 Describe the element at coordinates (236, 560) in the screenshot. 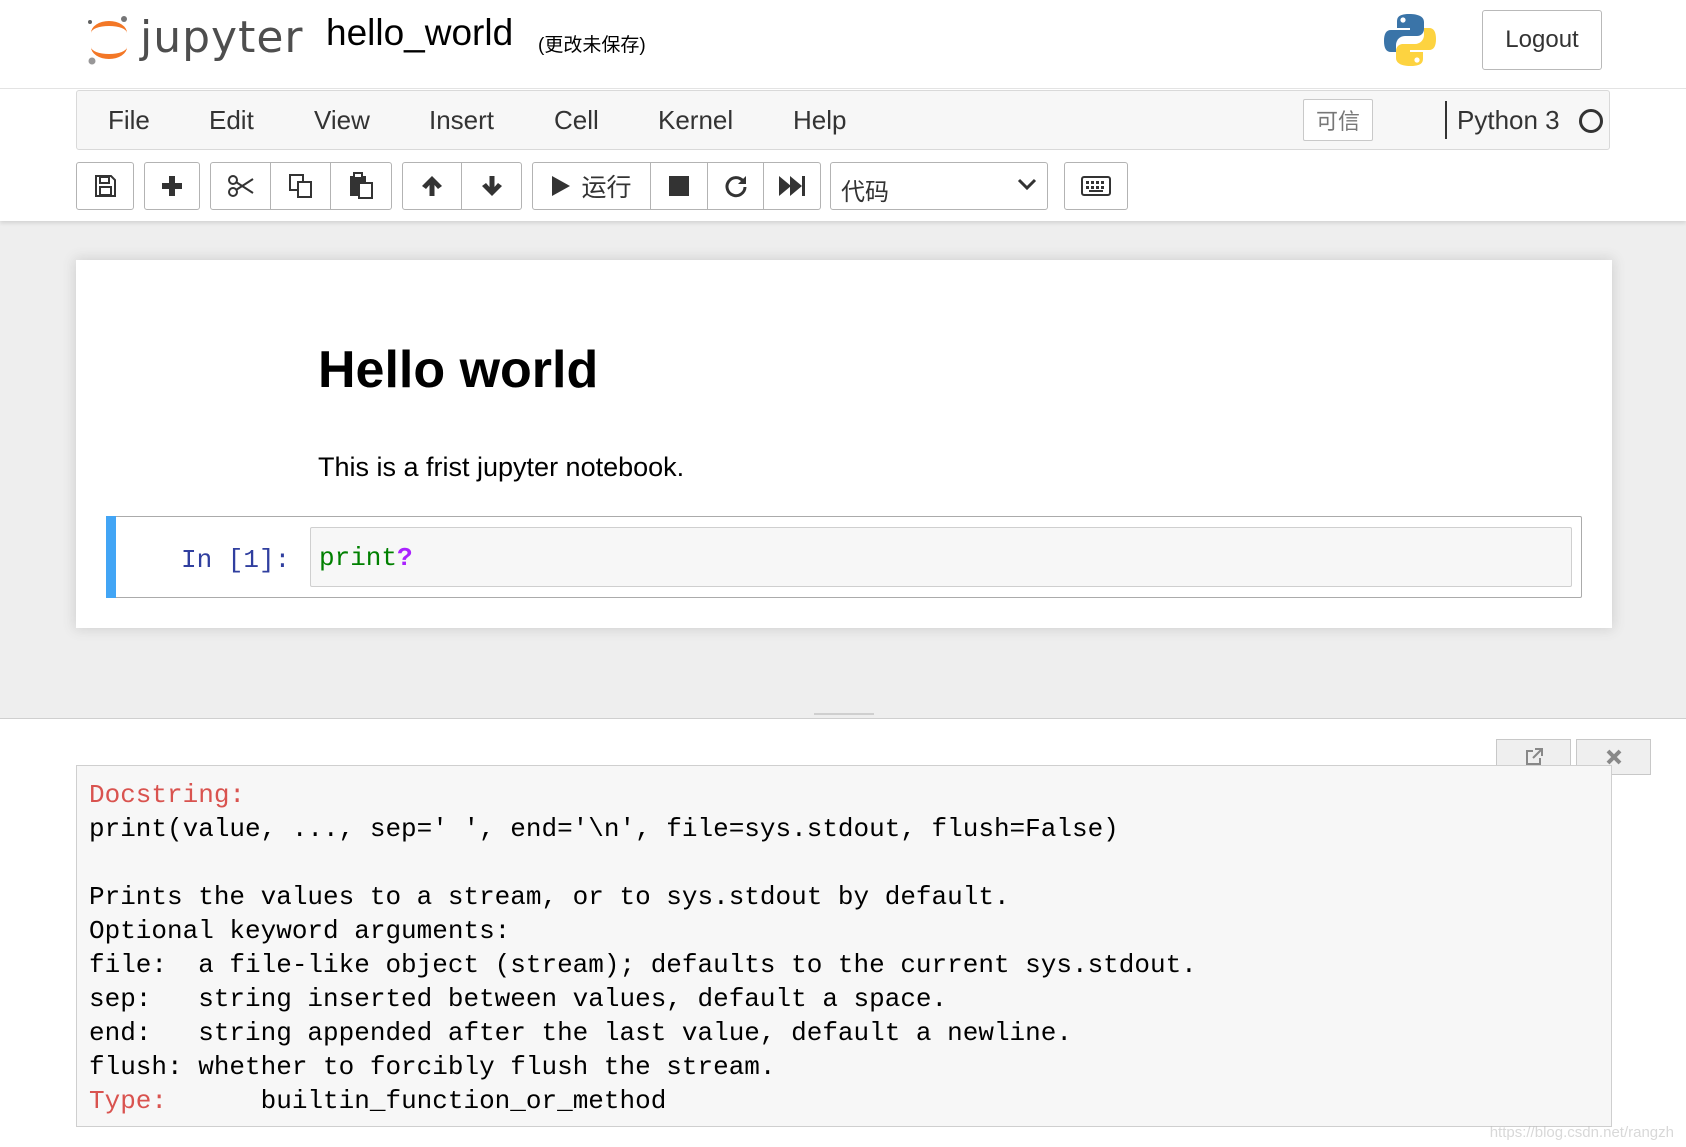

I see `input-prompt: In [1]:` at that location.